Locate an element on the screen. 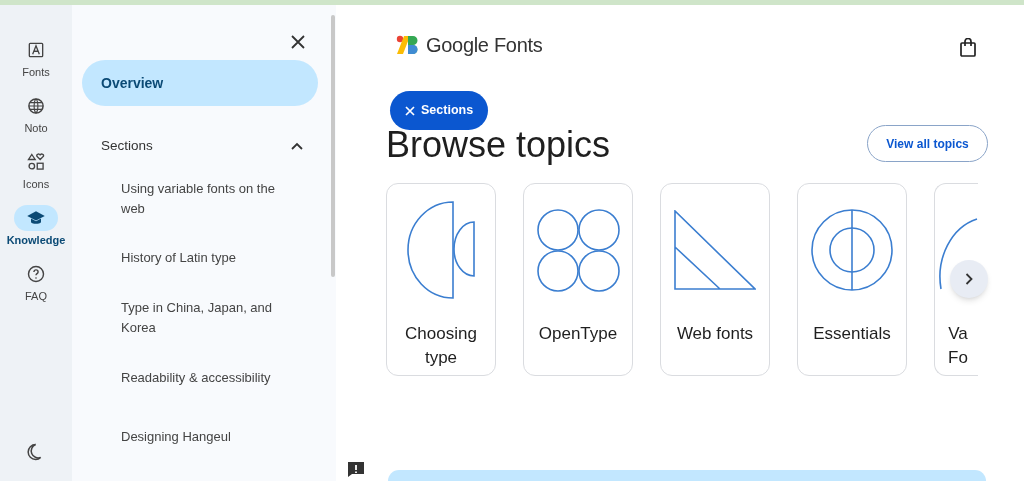  nav-rail-item: Knowledge is located at coordinates (36, 225).